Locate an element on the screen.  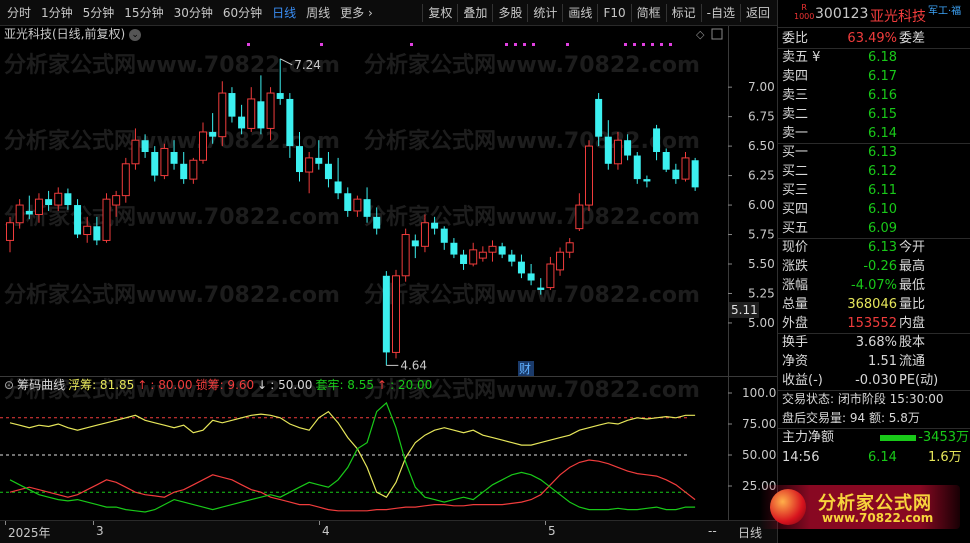
price-tick-label: 6.75 is located at coordinates (761, 117).